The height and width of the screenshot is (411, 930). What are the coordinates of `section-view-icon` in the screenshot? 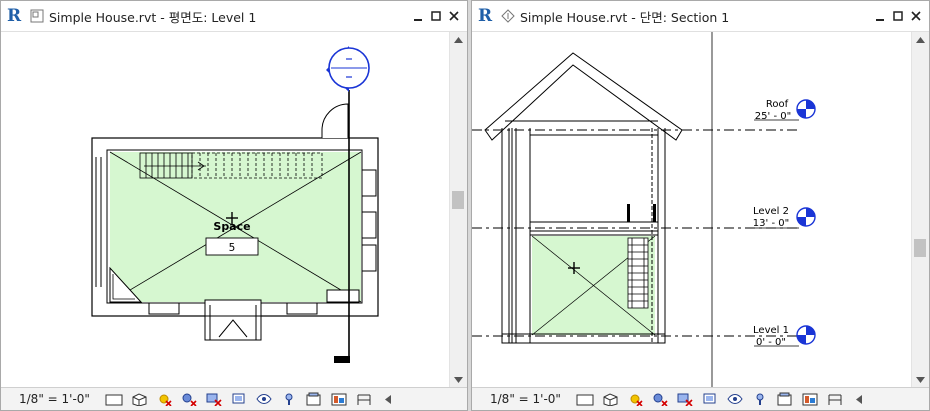 It's located at (508, 16).